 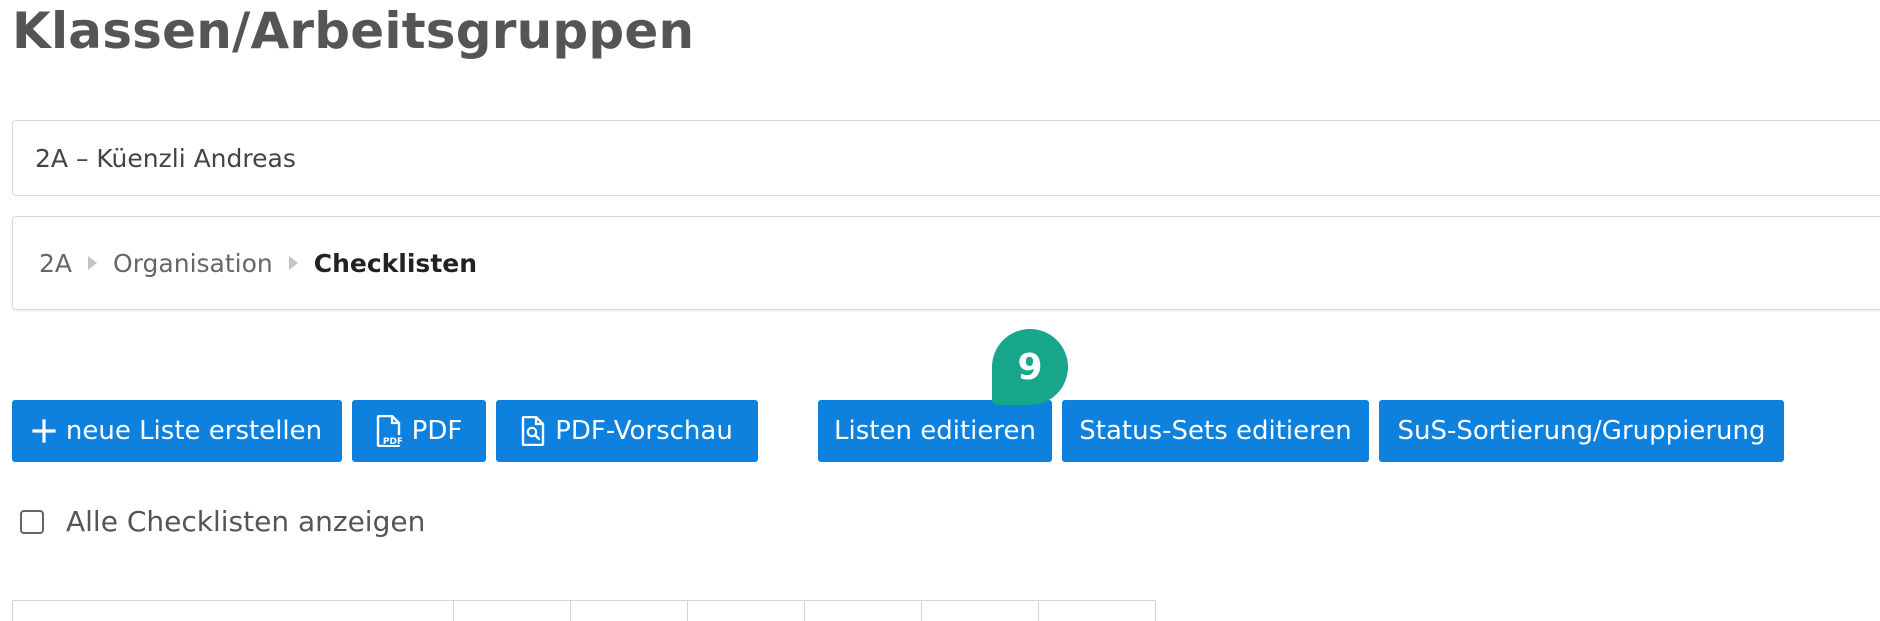 What do you see at coordinates (165, 158) in the screenshot?
I see `class-select-value: 2A – Küenzli Andreas` at bounding box center [165, 158].